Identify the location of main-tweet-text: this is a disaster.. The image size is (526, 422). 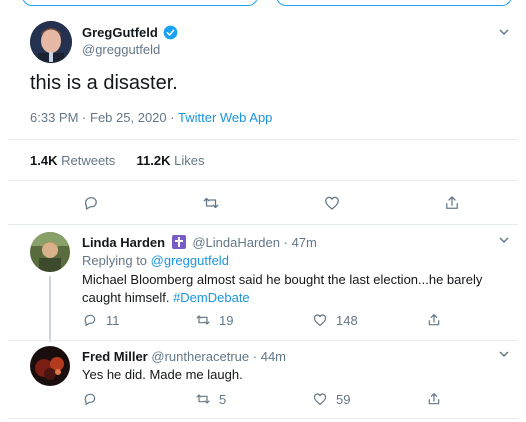
(104, 83).